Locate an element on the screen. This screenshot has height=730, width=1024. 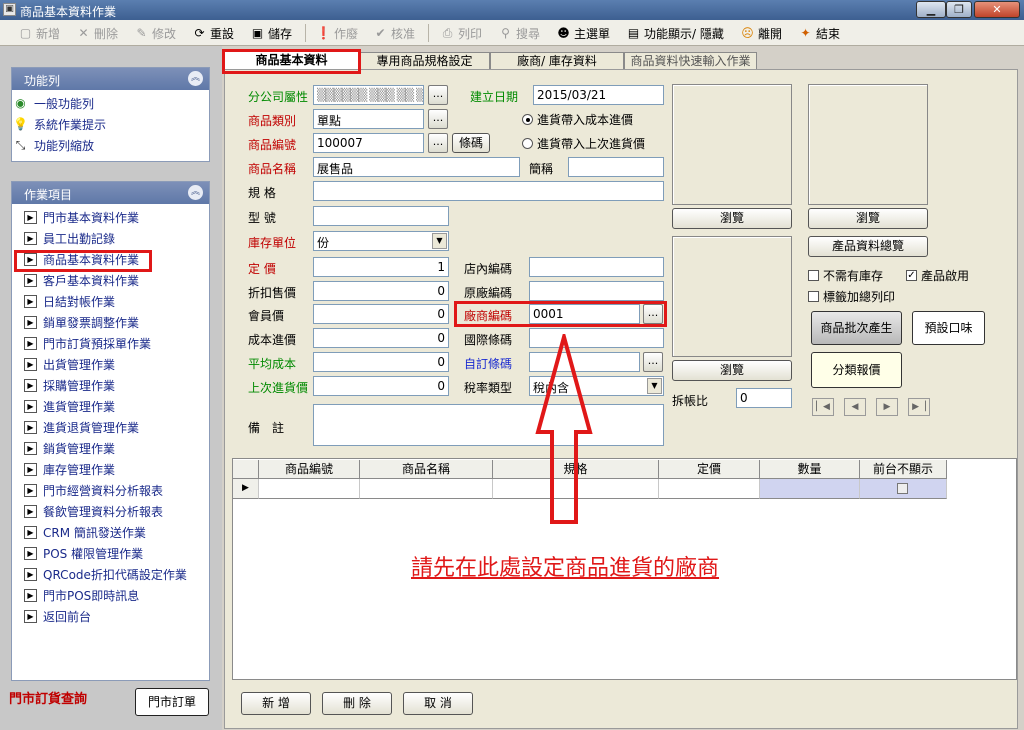
tab-vendor-stock: 廠商/ 庫存資料 is located at coordinates (557, 60).